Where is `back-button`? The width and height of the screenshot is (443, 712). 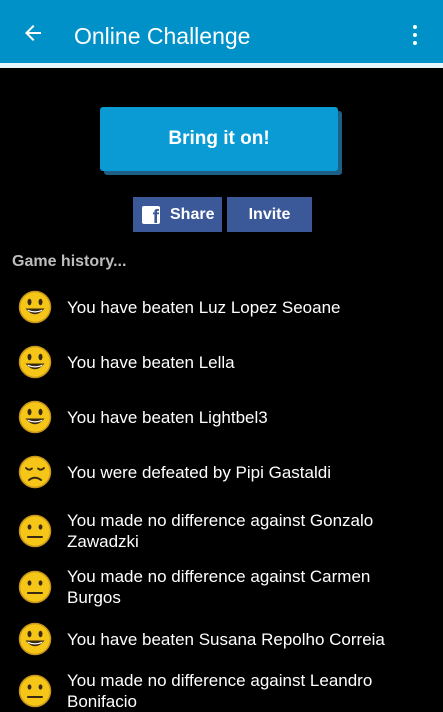 back-button is located at coordinates (33, 33).